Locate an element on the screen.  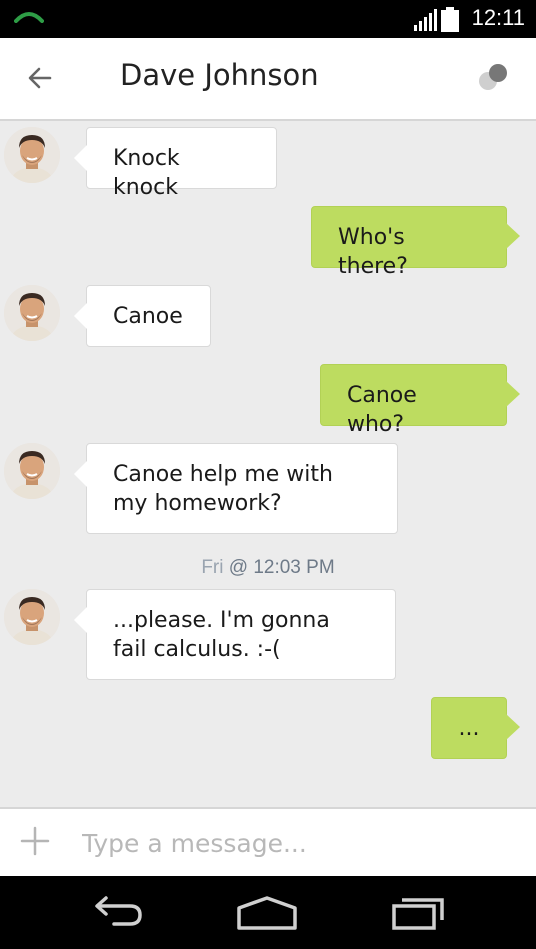
incoming-message: ...please. I'm gonna fail calculus. :-( is located at coordinates (235, 634).